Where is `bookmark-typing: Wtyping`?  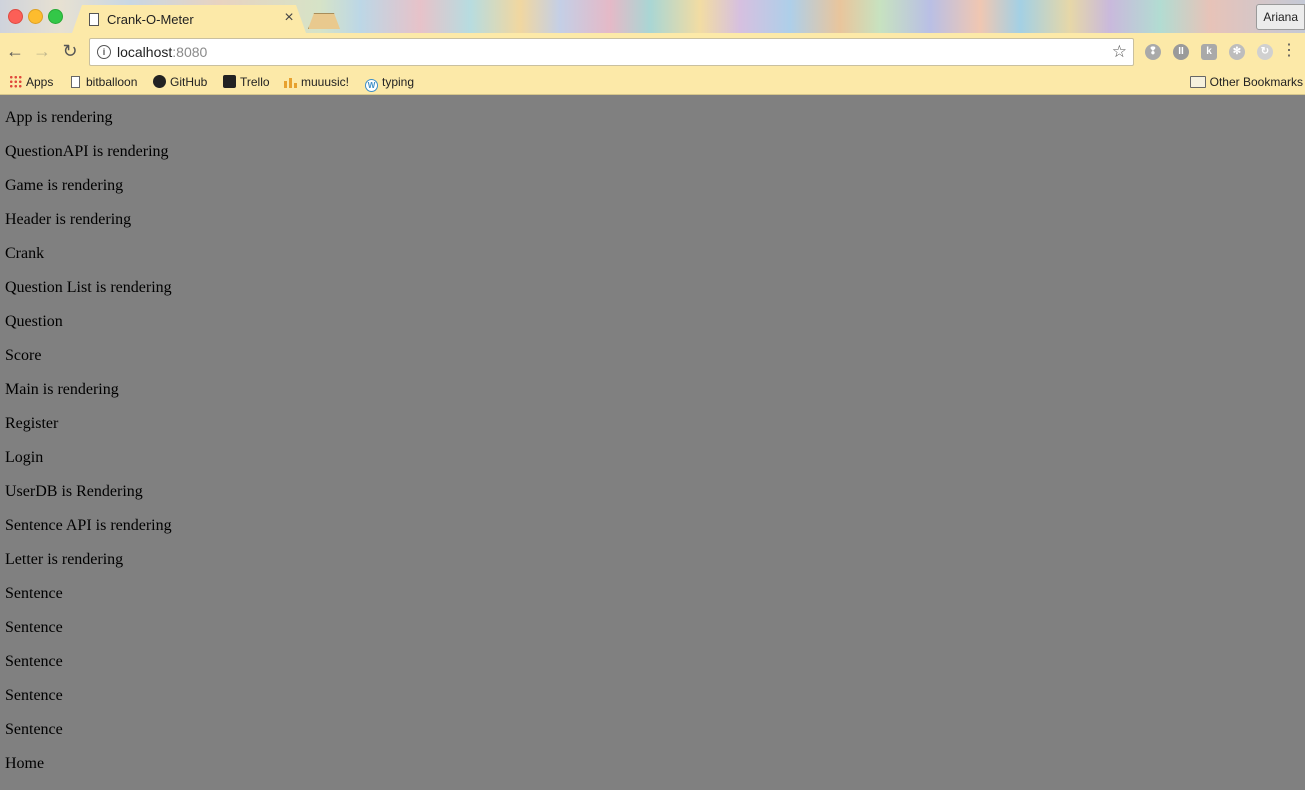
bookmark-typing: Wtyping is located at coordinates (390, 82).